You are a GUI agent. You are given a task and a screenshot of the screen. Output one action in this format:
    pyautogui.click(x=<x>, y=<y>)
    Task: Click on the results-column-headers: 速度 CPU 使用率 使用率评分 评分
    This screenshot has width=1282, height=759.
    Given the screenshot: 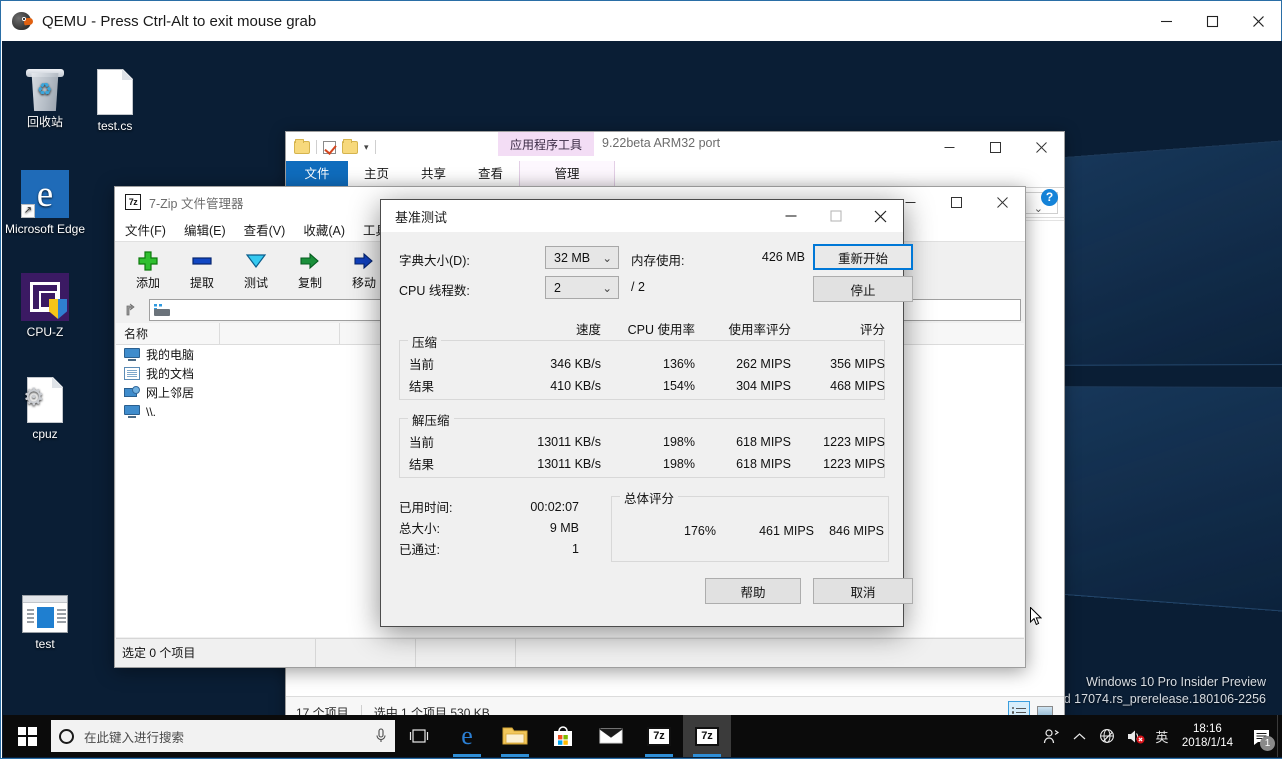 What is the action you would take?
    pyautogui.click(x=642, y=328)
    